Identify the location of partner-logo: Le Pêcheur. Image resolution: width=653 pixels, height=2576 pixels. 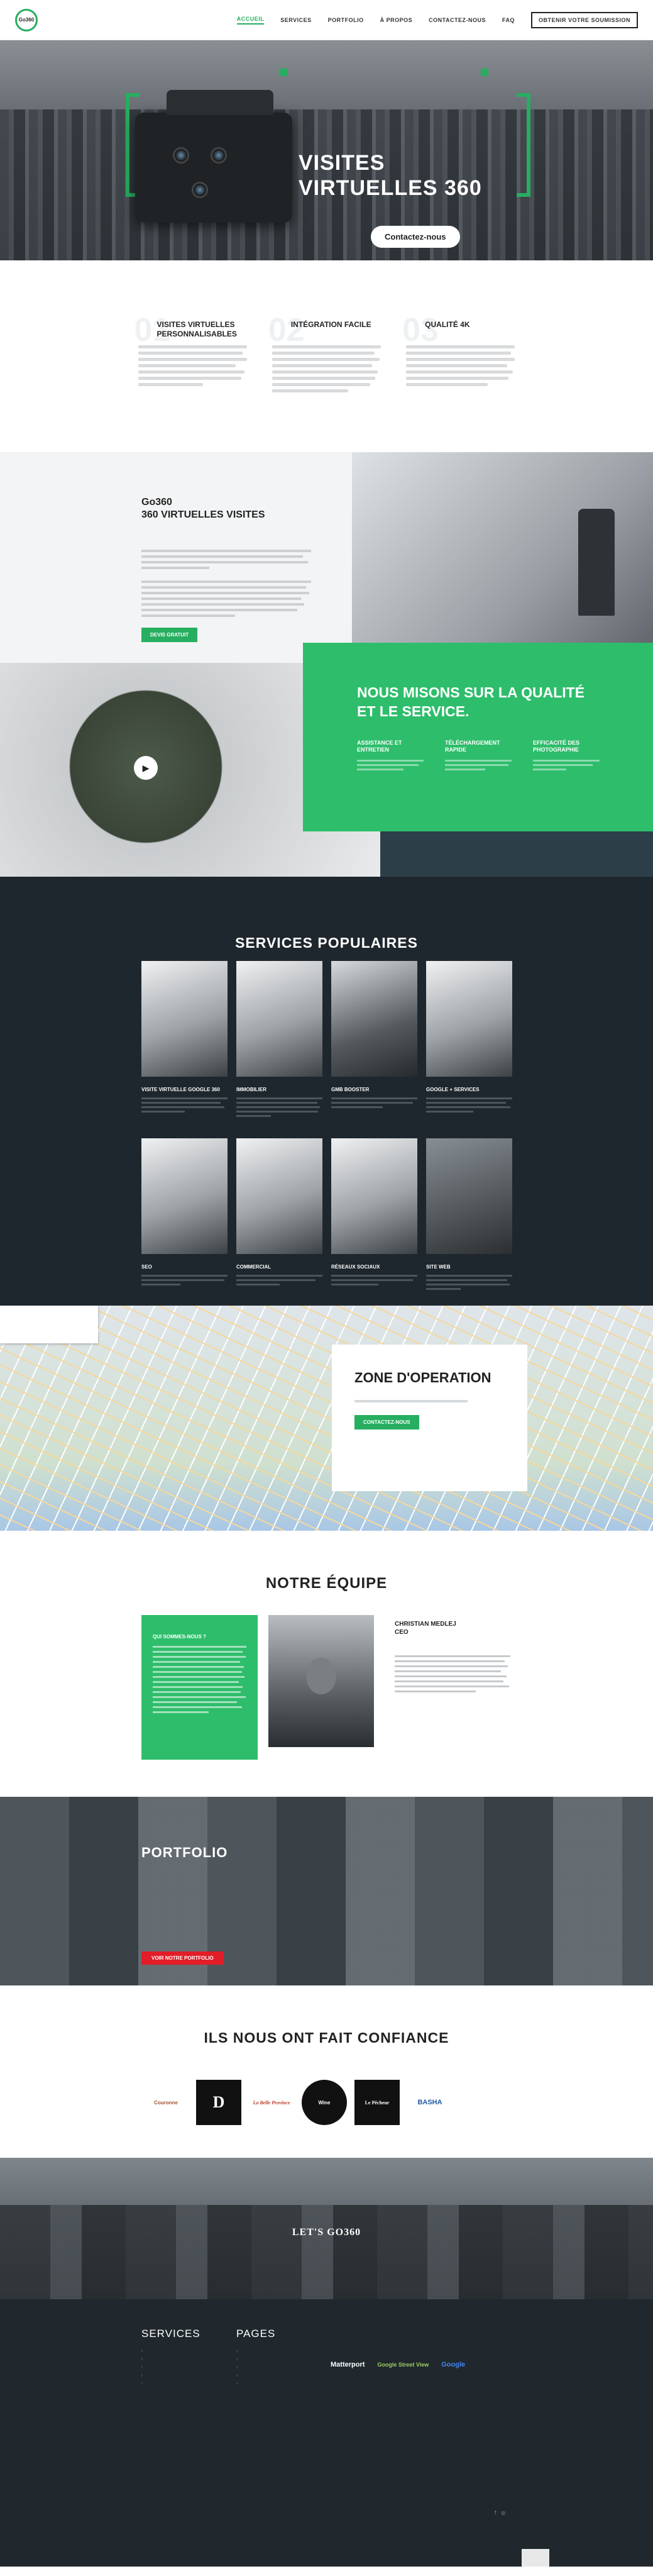
(377, 2102).